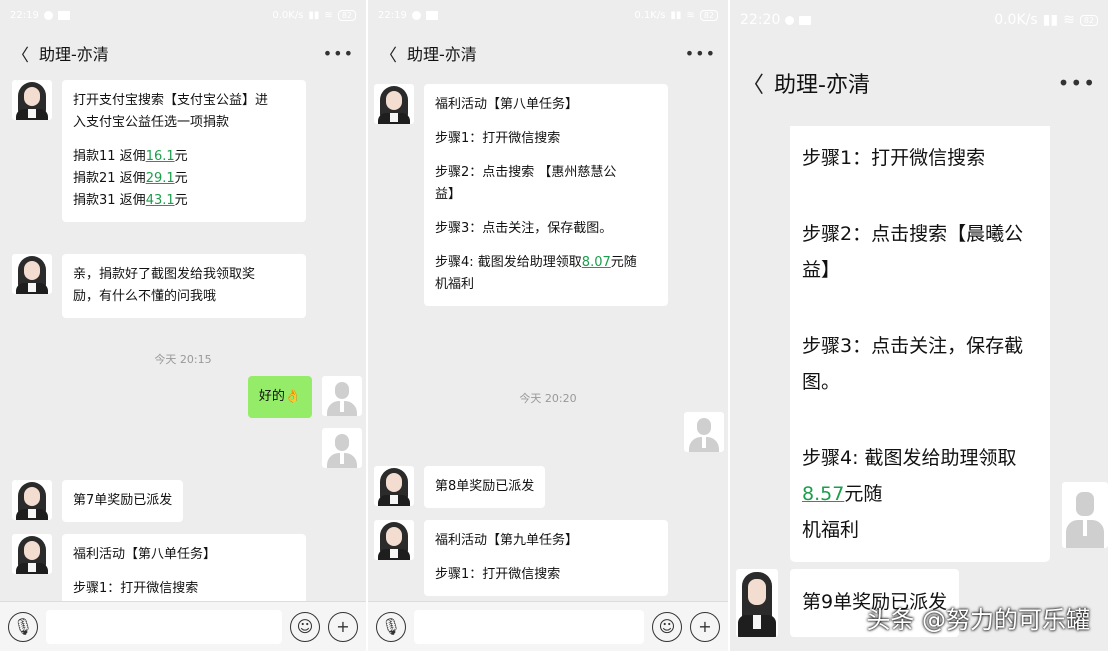 This screenshot has width=1108, height=651. What do you see at coordinates (184, 286) in the screenshot?
I see `message-bubble: 亲，捐款好了截图发给我领取奖 励，有什么不懂的问我哦` at bounding box center [184, 286].